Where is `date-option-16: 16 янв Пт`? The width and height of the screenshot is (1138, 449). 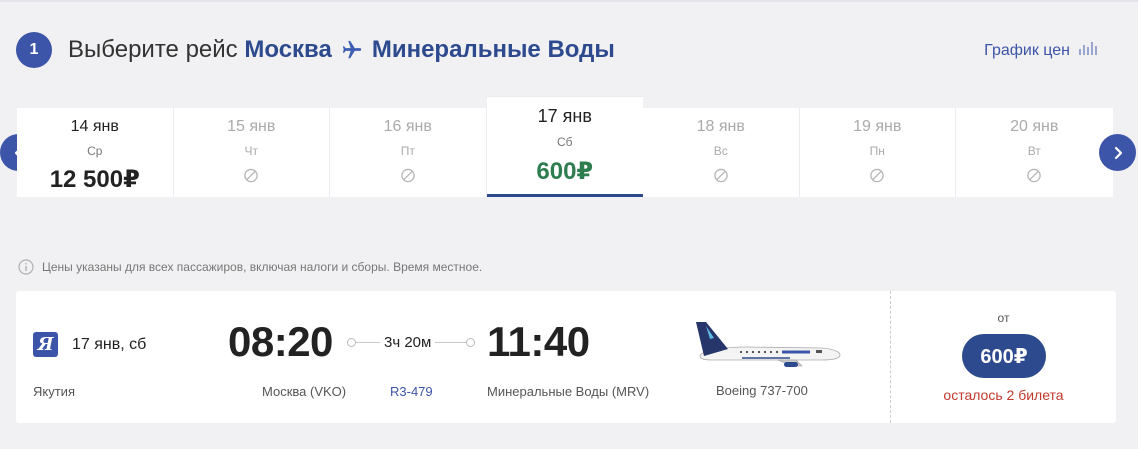
date-option-16: 16 янв Пт is located at coordinates (408, 152).